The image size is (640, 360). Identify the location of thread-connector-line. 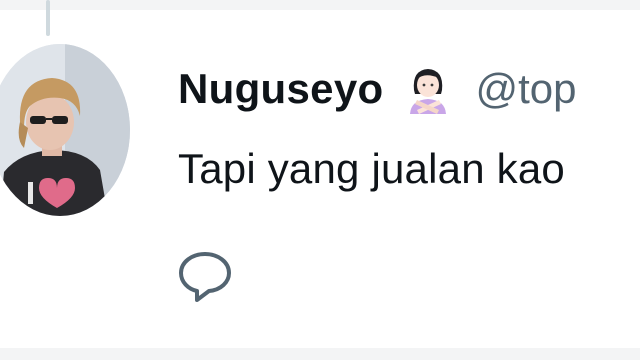
(48, 18).